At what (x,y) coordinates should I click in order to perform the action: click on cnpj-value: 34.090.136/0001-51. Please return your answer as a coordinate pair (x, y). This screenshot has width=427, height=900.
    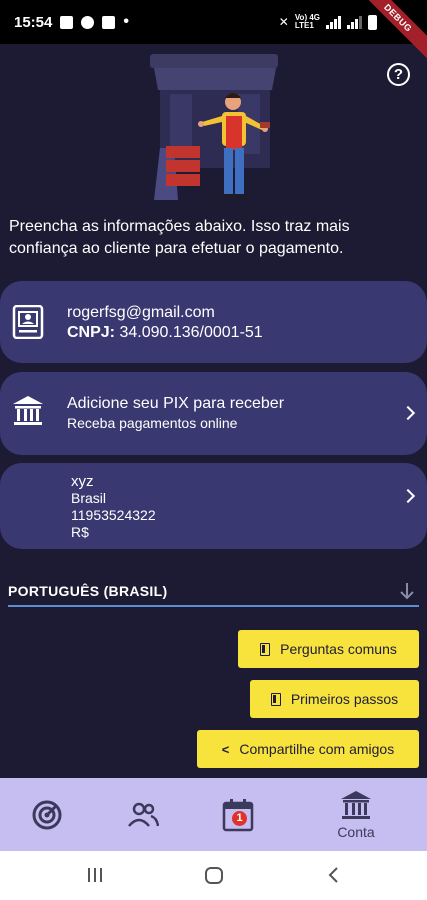
    Looking at the image, I should click on (189, 332).